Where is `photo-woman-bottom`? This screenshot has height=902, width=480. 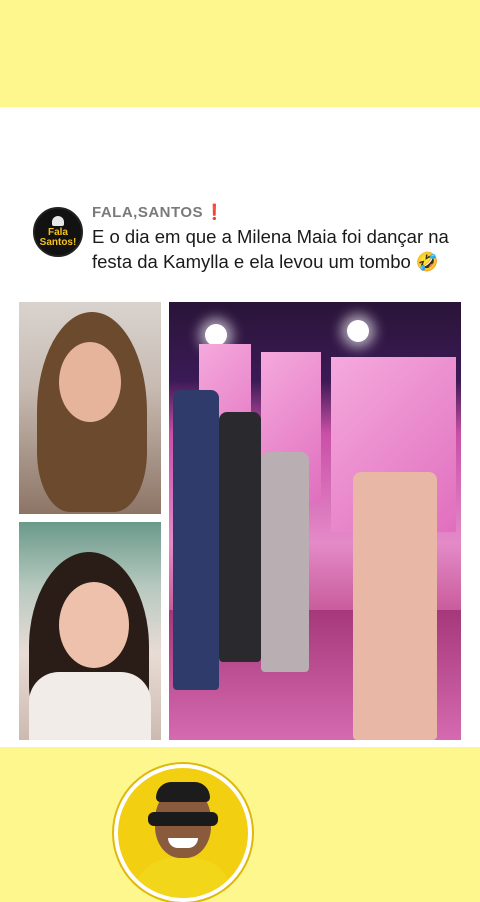 photo-woman-bottom is located at coordinates (90, 631).